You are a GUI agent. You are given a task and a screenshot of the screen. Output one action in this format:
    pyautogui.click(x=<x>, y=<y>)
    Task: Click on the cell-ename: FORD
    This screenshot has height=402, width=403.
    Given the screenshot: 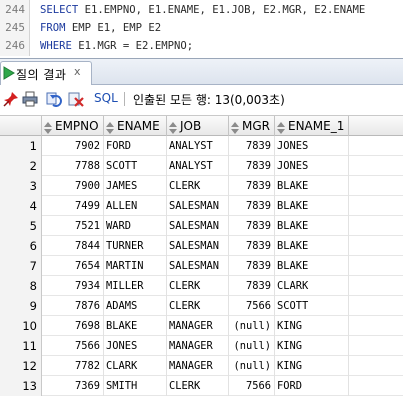 What is the action you would take?
    pyautogui.click(x=135, y=146)
    